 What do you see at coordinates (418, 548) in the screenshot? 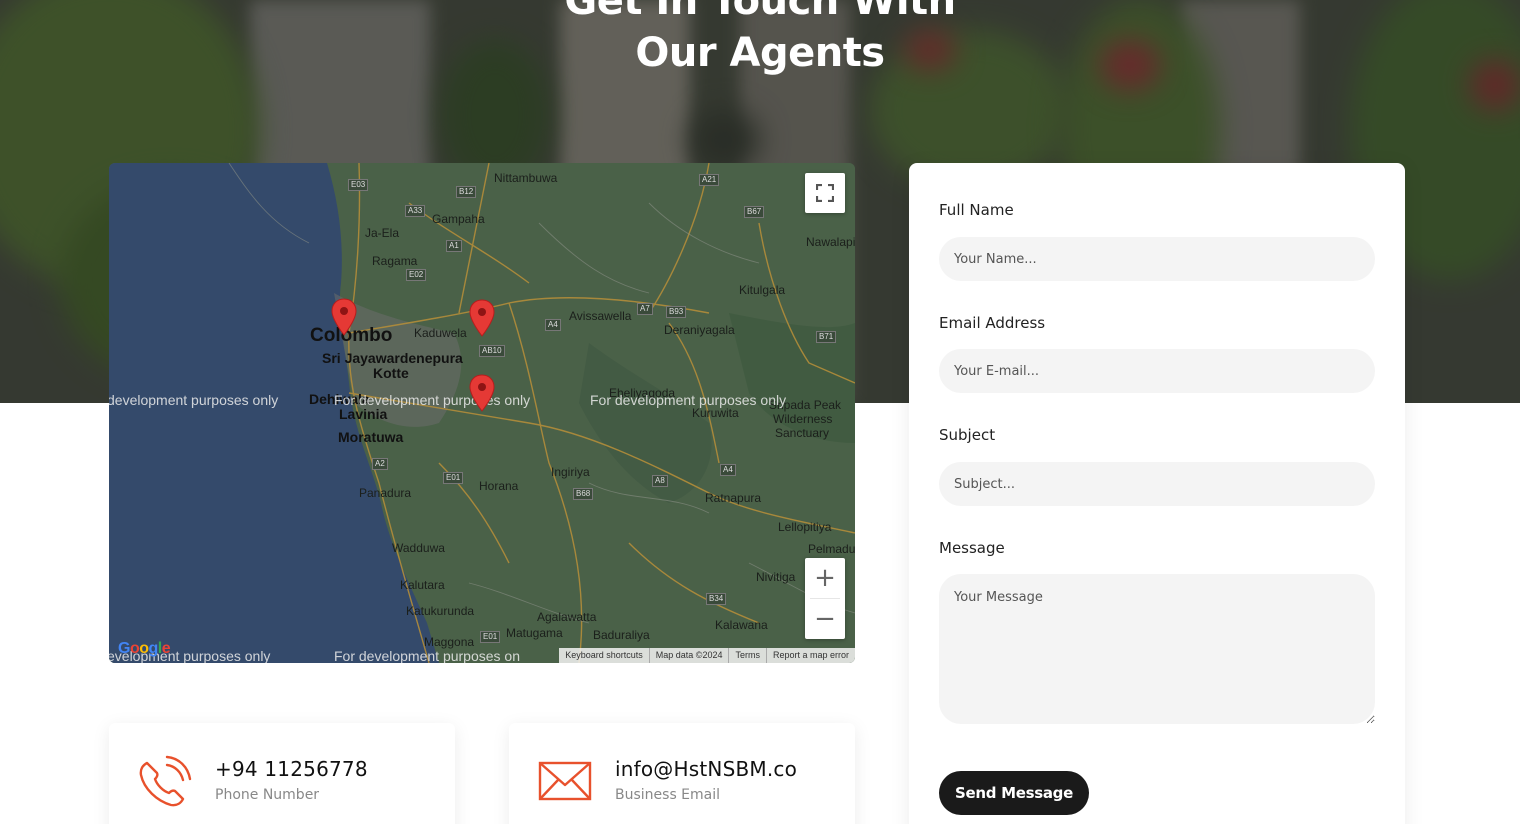
I see `map-label-wadduwa: Wadduwa` at bounding box center [418, 548].